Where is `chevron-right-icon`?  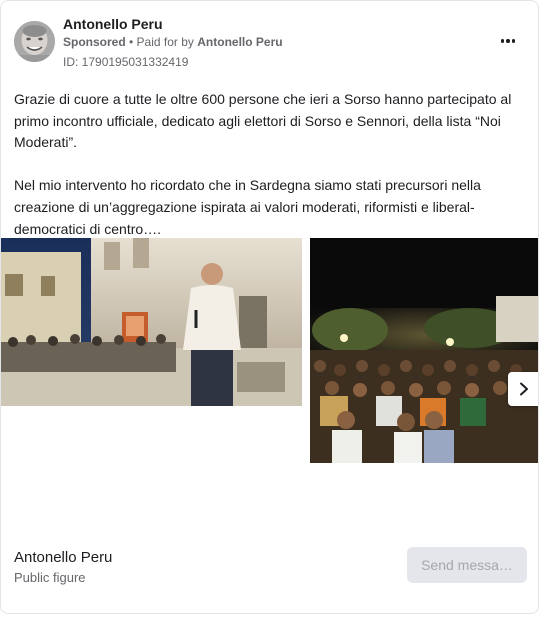 chevron-right-icon is located at coordinates (523, 389).